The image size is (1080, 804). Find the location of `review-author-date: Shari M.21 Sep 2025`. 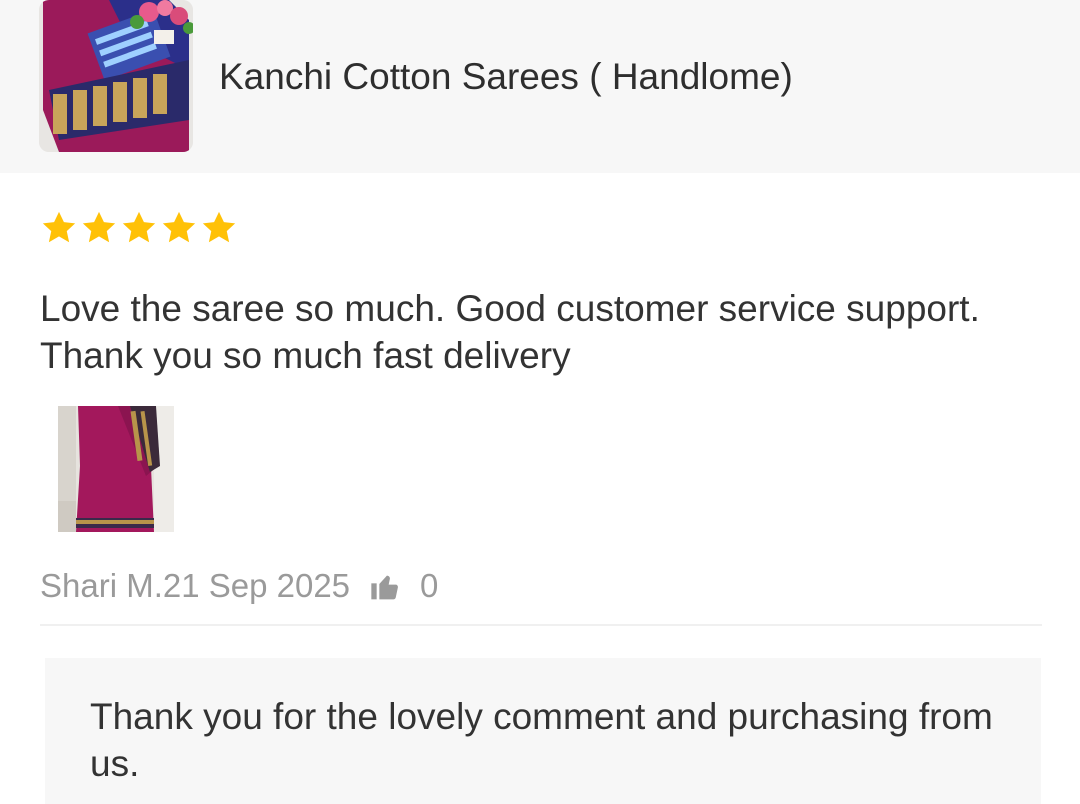

review-author-date: Shari M.21 Sep 2025 is located at coordinates (195, 585).